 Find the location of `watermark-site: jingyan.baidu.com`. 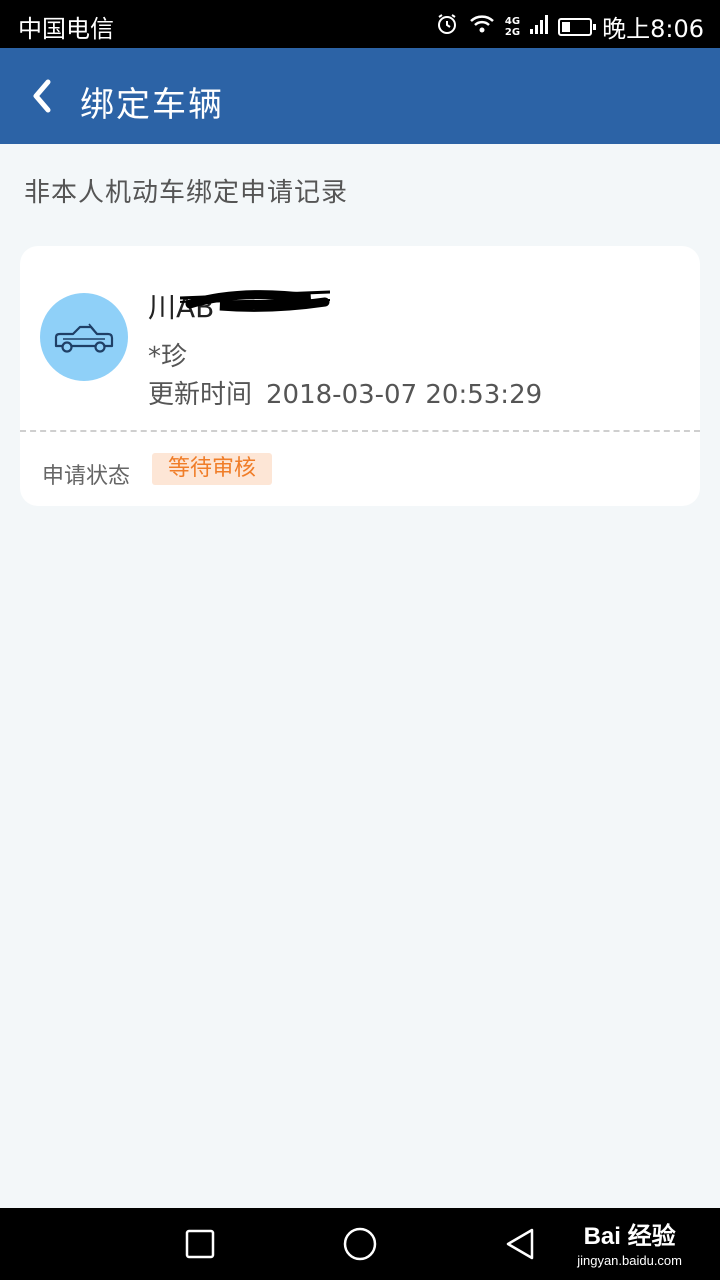

watermark-site: jingyan.baidu.com is located at coordinates (629, 1260).